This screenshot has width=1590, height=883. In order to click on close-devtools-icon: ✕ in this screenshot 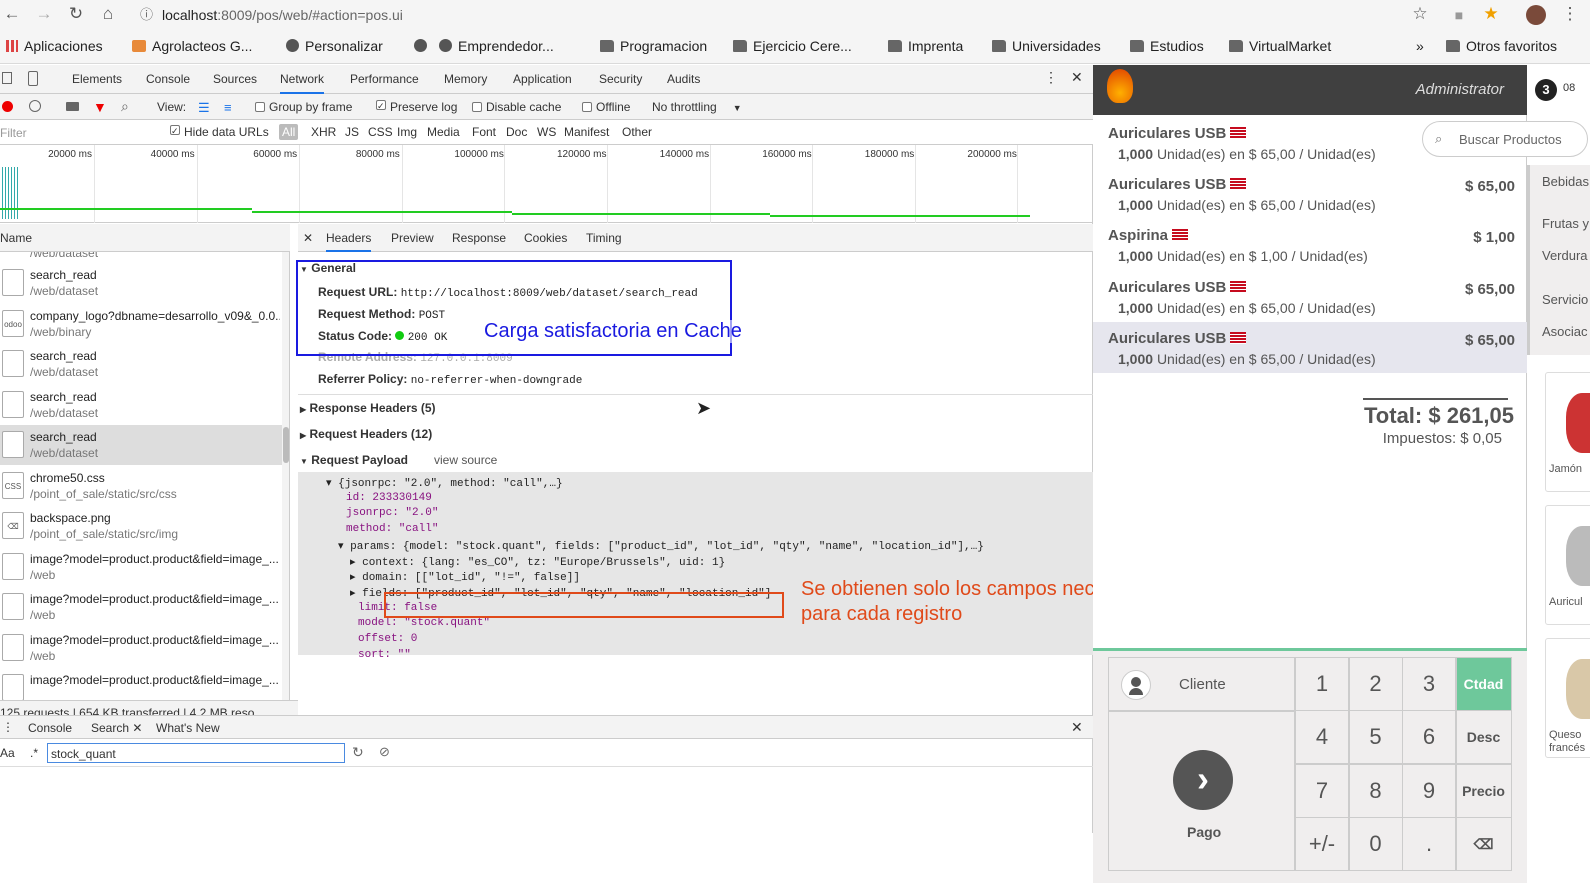, I will do `click(1077, 77)`.